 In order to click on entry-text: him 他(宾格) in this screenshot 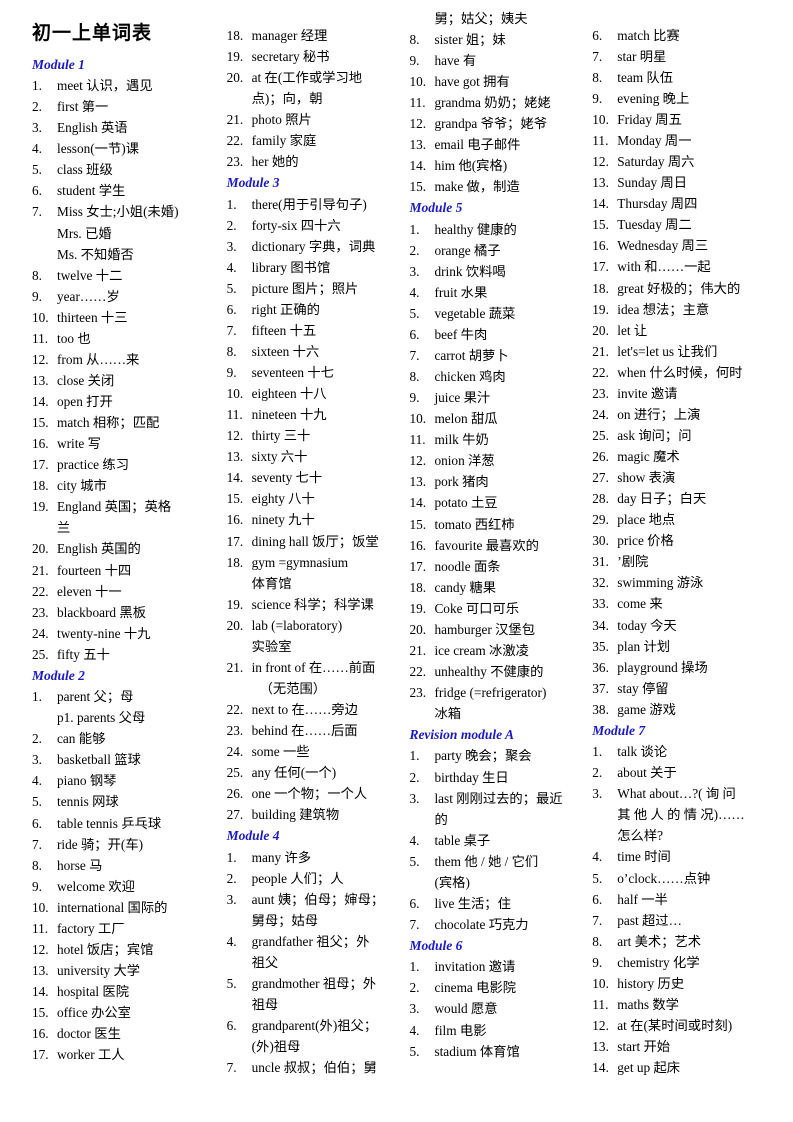, I will do `click(471, 166)`.